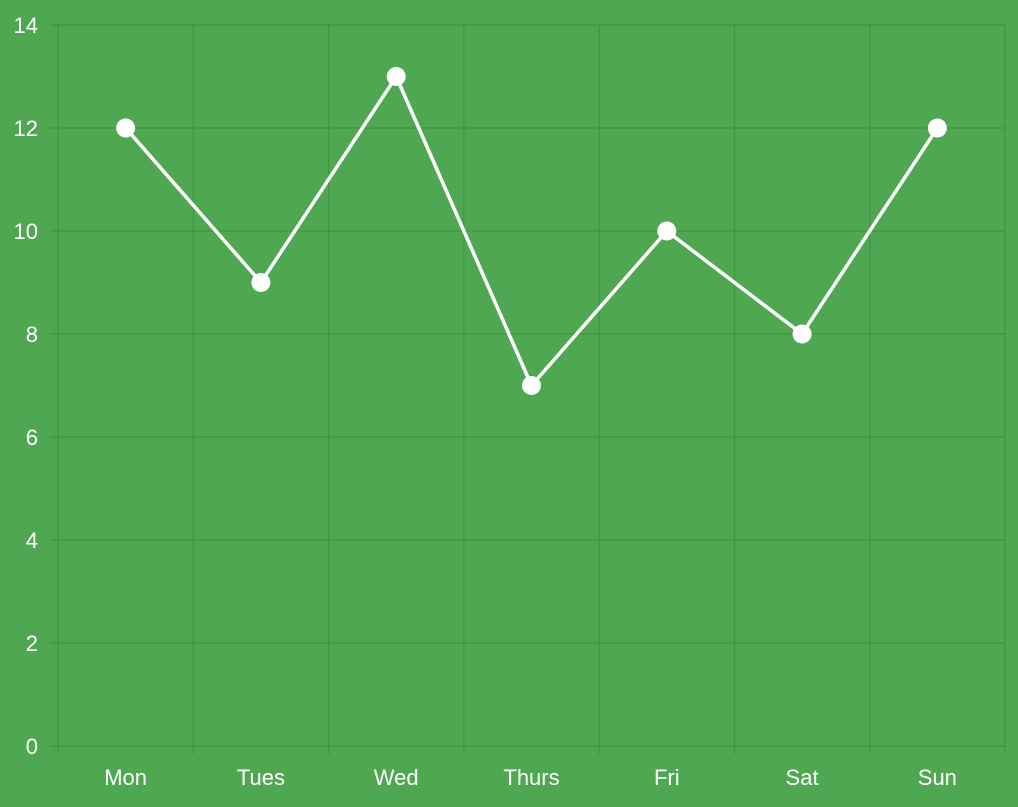  Describe the element at coordinates (26, 386) in the screenshot. I see `y-axis-ticks: 0 2 4 6 8 10 12 14` at that location.